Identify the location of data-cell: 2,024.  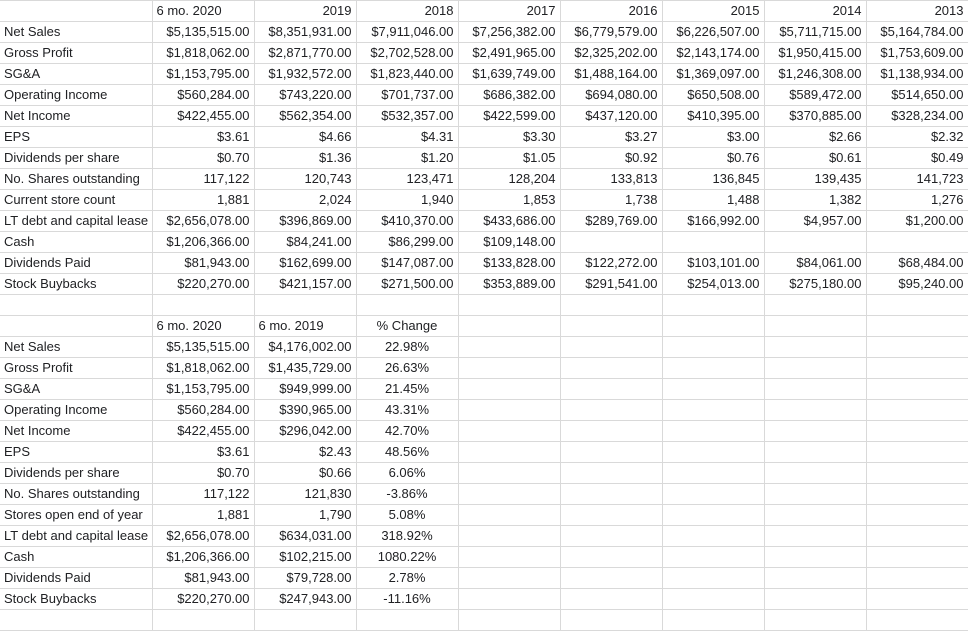
(305, 200).